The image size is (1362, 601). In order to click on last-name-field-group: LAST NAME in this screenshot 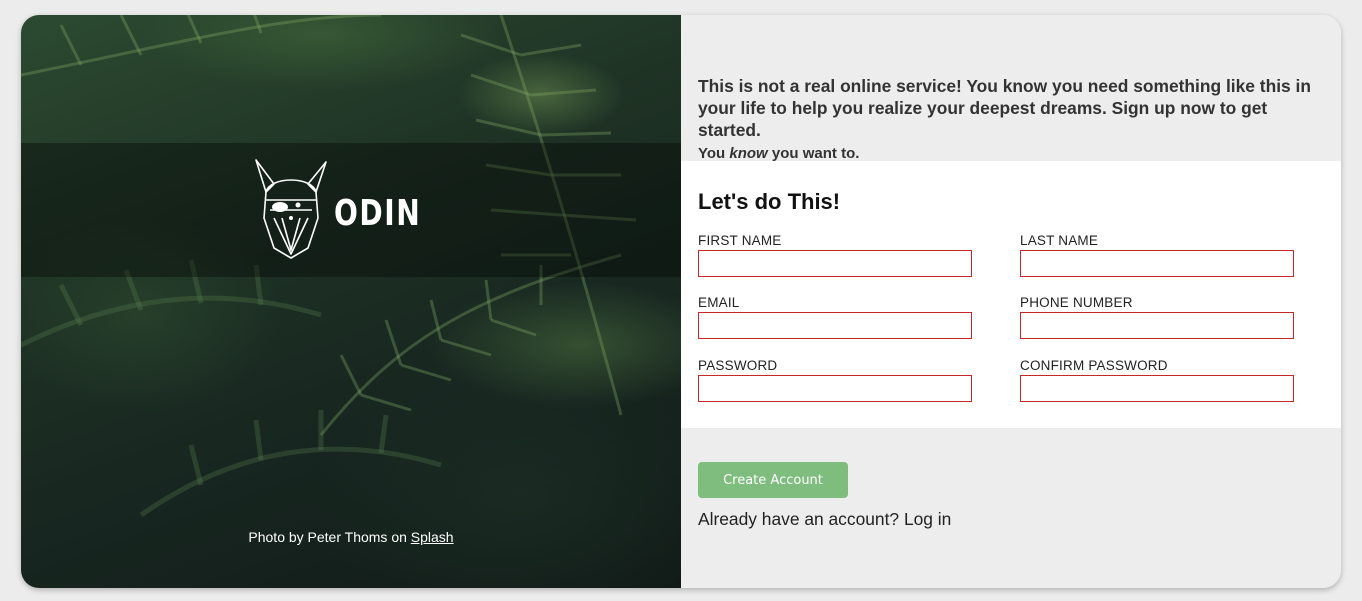, I will do `click(1157, 255)`.